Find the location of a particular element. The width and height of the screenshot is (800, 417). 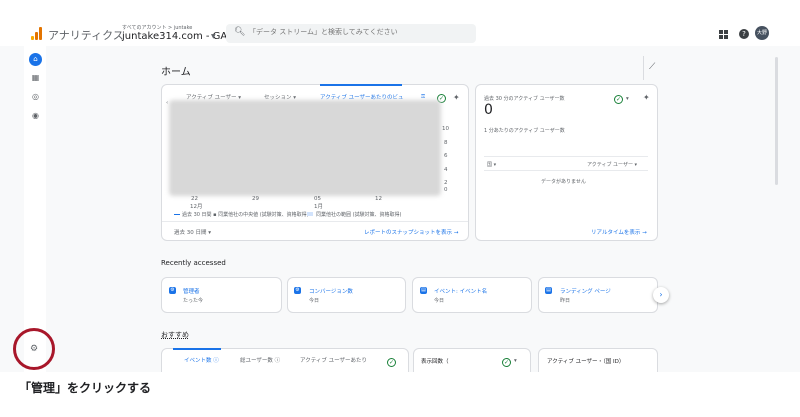

chevron-right-icon: › is located at coordinates (661, 295).